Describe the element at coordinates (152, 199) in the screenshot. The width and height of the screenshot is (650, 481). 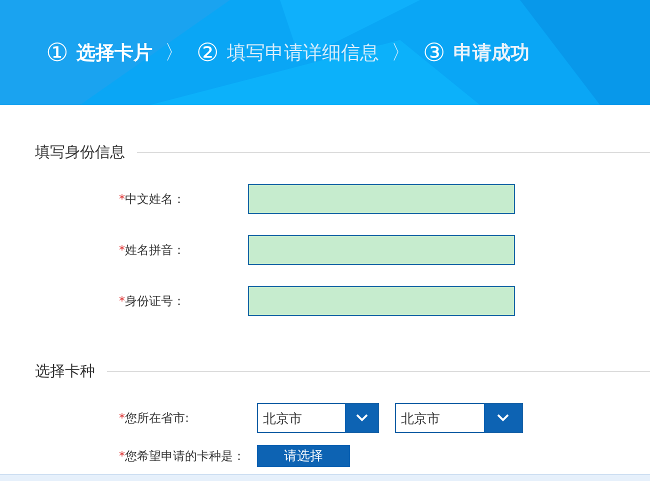
I see `field-label: *中文姓名：` at that location.